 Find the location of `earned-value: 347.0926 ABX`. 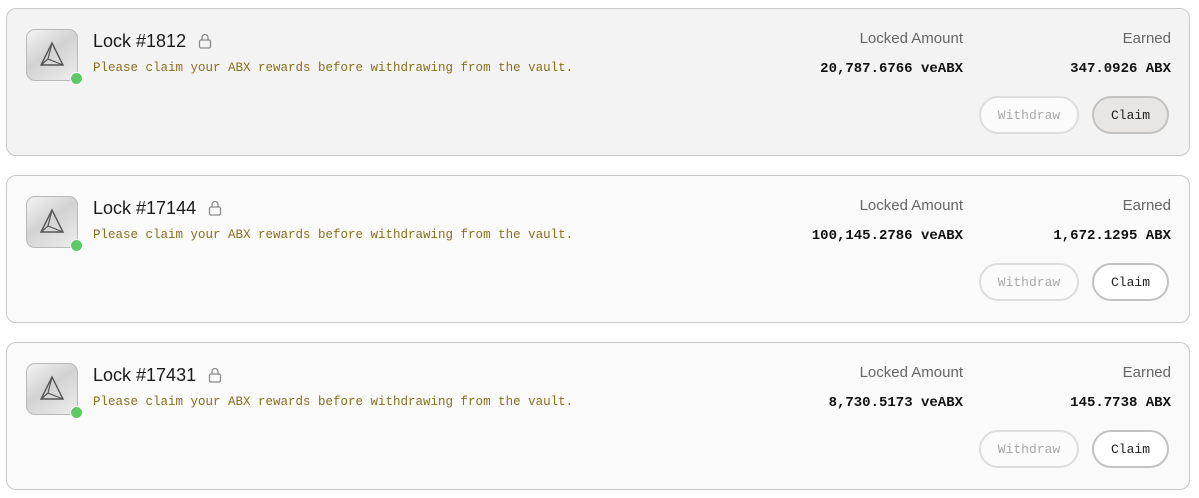

earned-value: 347.0926 ABX is located at coordinates (1120, 69).